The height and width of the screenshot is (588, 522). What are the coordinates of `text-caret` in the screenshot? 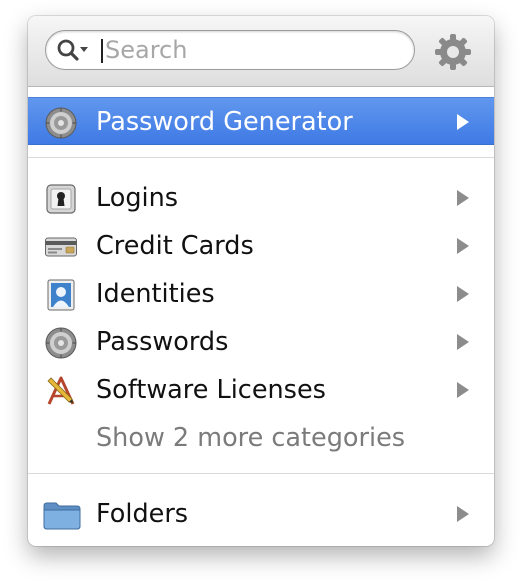 It's located at (102, 51).